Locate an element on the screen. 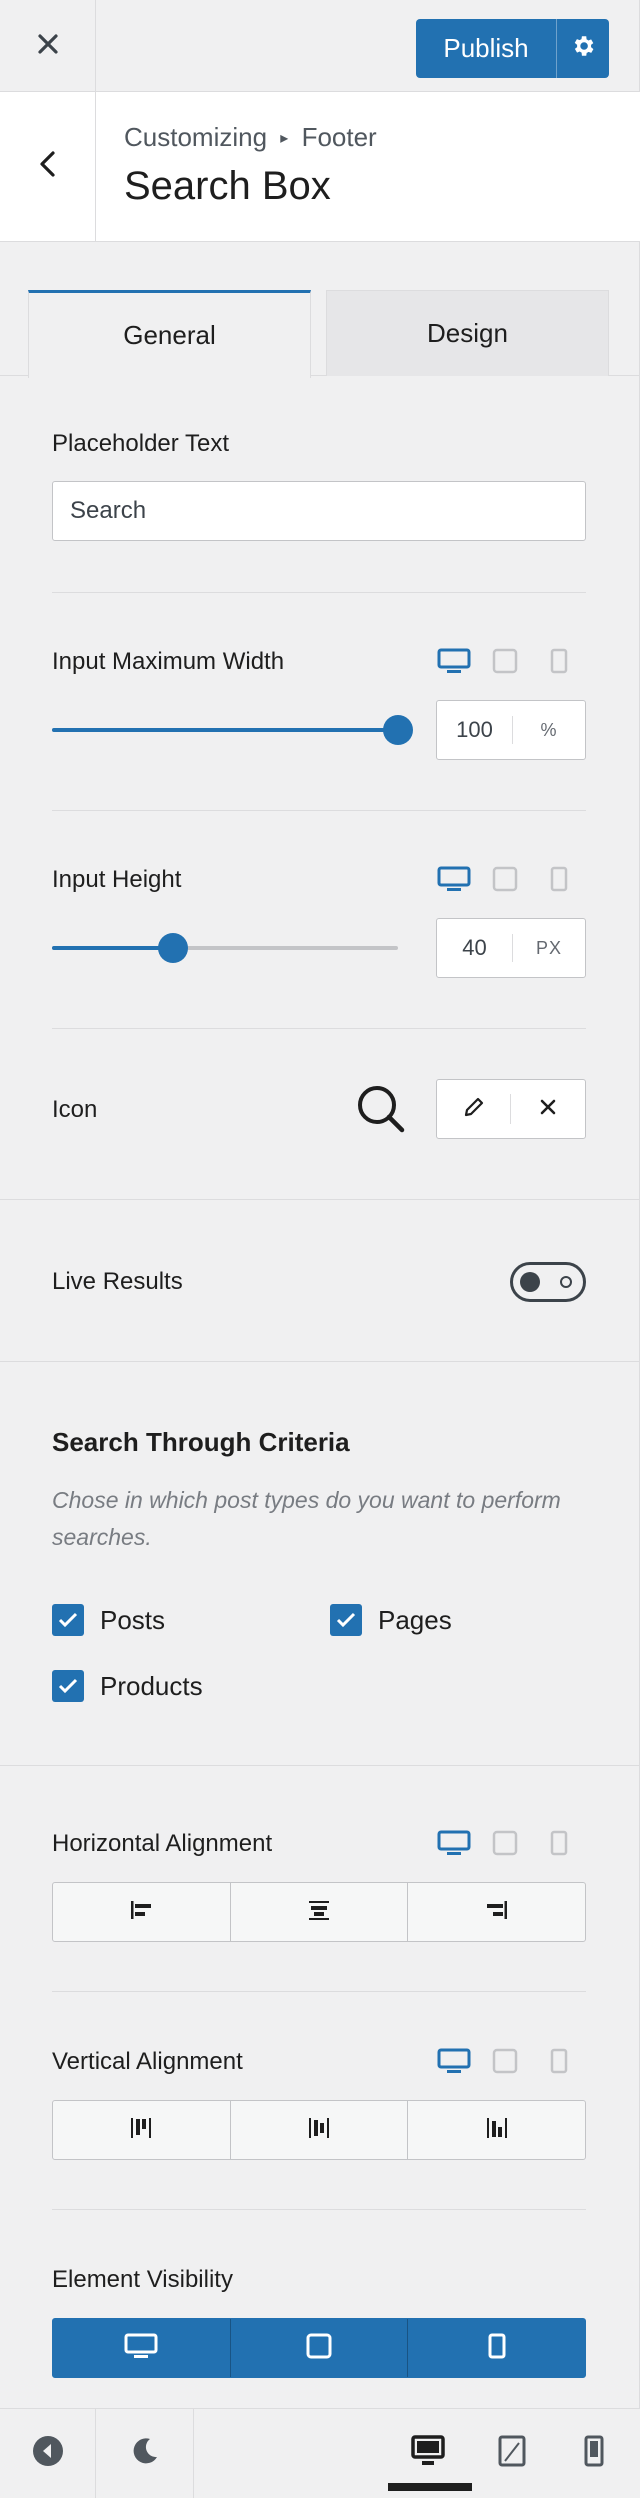 This screenshot has height=2498, width=640. back-button is located at coordinates (48, 166).